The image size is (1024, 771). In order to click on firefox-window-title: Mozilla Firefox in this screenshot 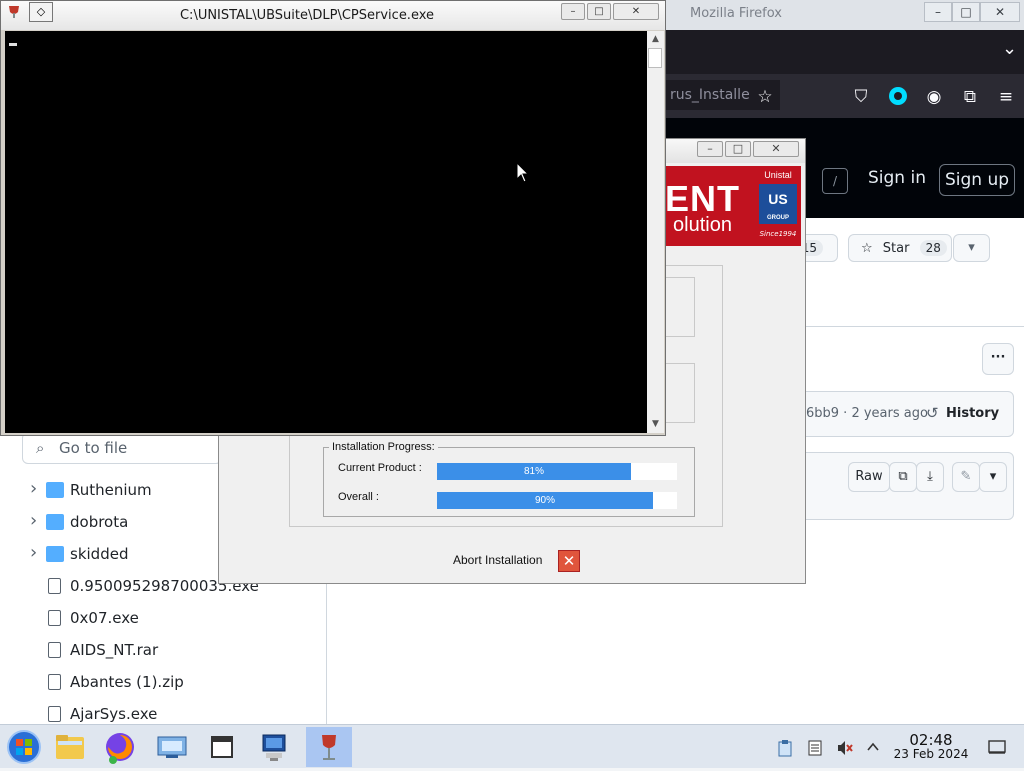, I will do `click(736, 13)`.